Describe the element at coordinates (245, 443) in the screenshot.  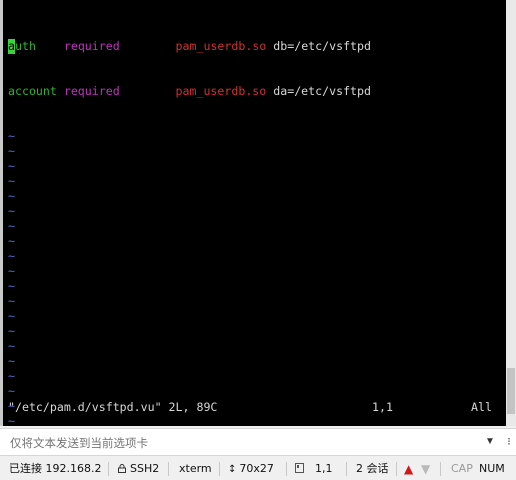
I see `send-text-input` at that location.